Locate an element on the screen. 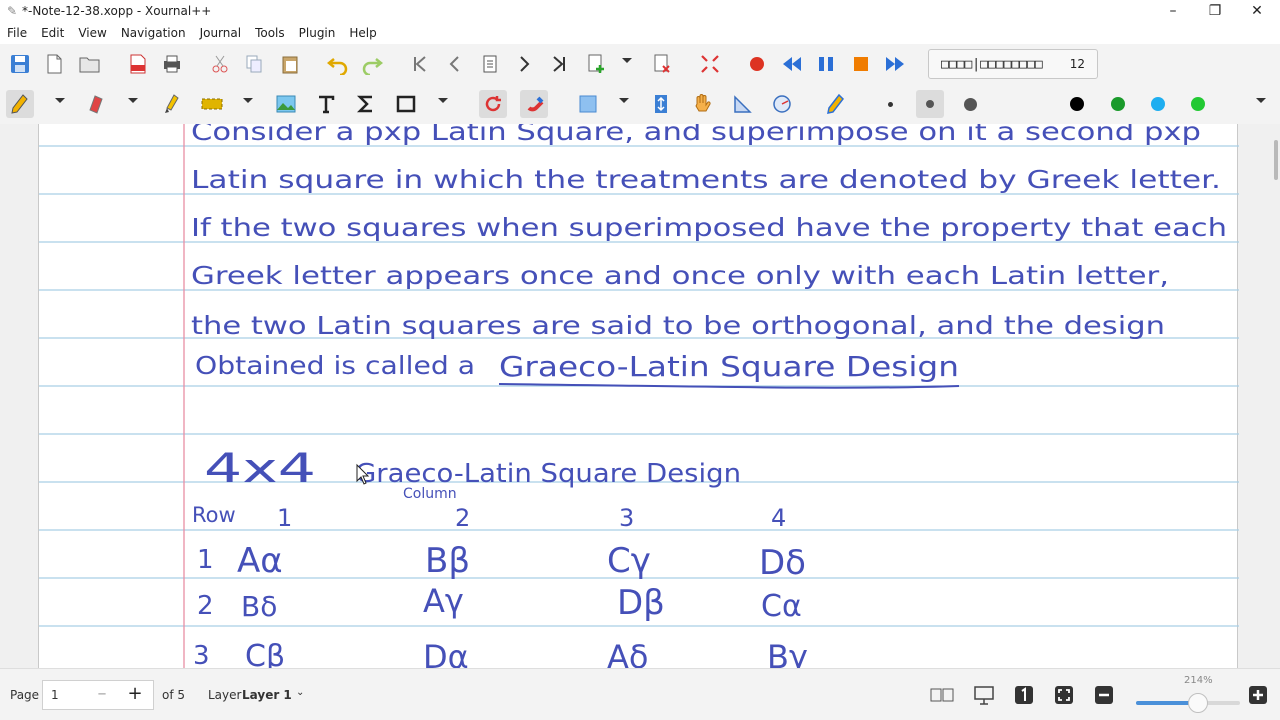 The height and width of the screenshot is (720, 1280). menu-navigation: Navigation is located at coordinates (153, 33).